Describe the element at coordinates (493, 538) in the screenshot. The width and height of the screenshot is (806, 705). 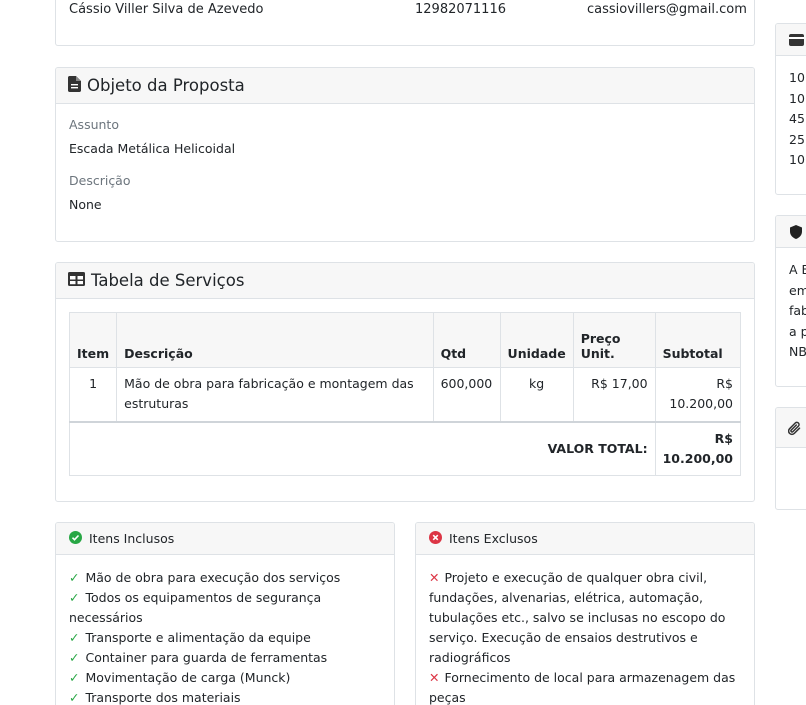
I see `exclusos-title: Itens Exclusos` at that location.